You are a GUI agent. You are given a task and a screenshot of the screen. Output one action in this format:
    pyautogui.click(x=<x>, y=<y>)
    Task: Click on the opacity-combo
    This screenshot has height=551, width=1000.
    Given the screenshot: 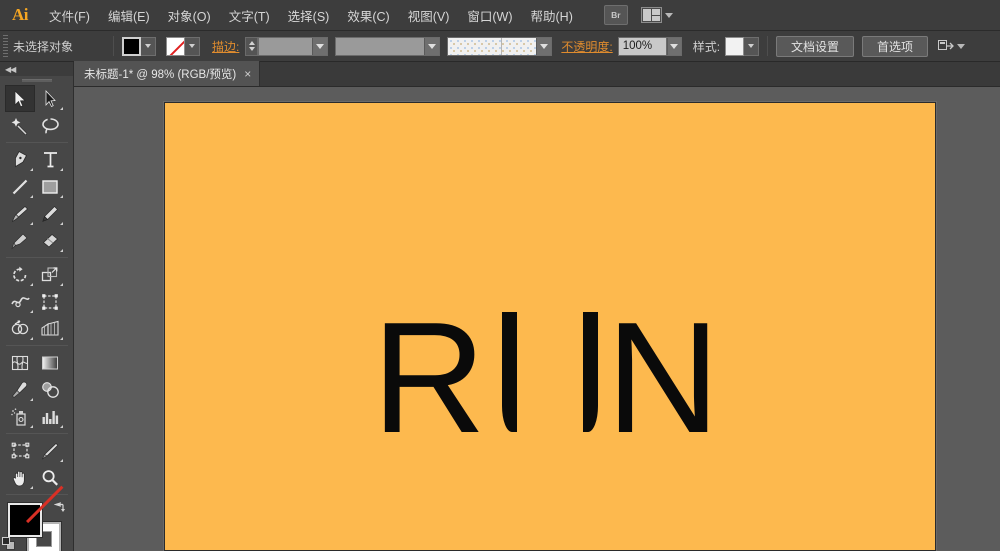 What is the action you would take?
    pyautogui.click(x=673, y=46)
    